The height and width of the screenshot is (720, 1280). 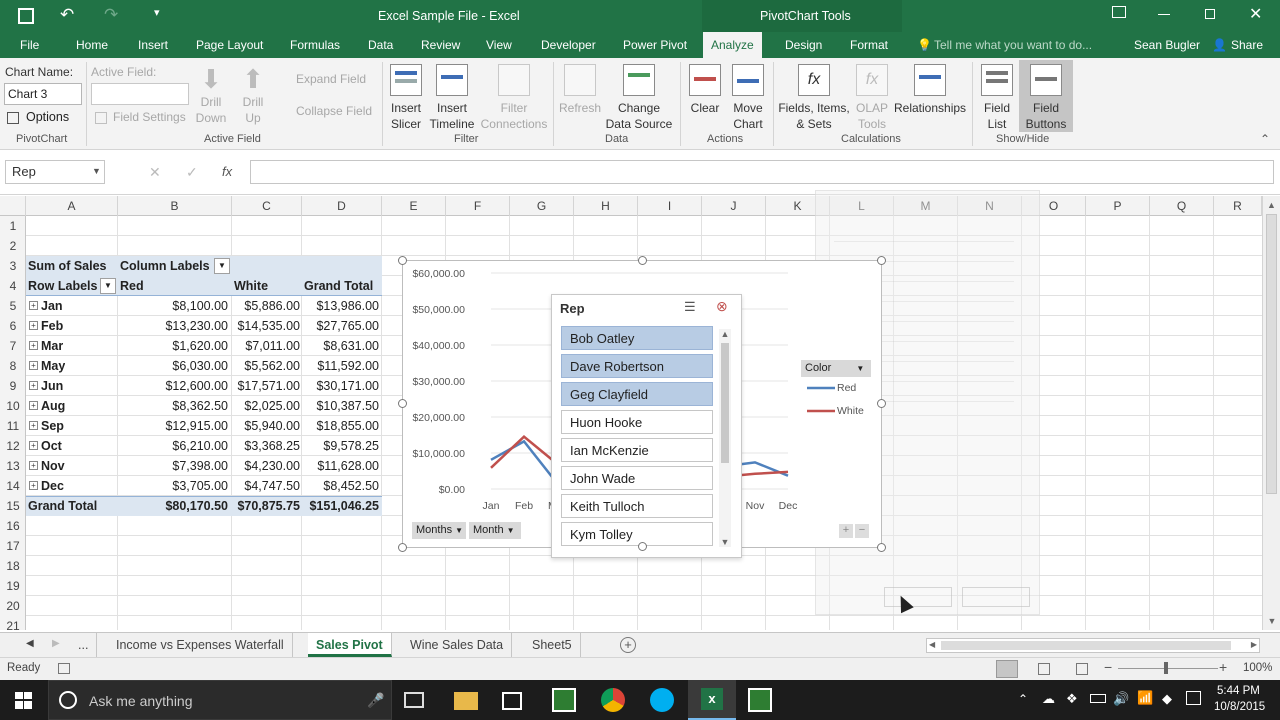 What do you see at coordinates (52, 426) in the screenshot?
I see `pivot-row-label: Sep` at bounding box center [52, 426].